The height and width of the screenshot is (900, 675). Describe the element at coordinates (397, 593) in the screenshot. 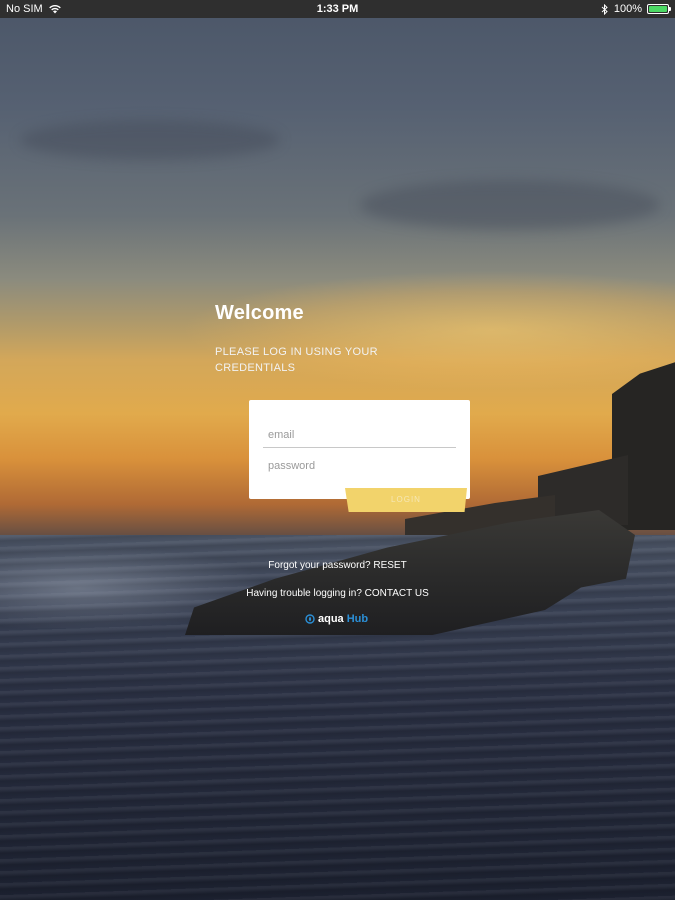

I see `contact-us-link: CONTACT US` at that location.